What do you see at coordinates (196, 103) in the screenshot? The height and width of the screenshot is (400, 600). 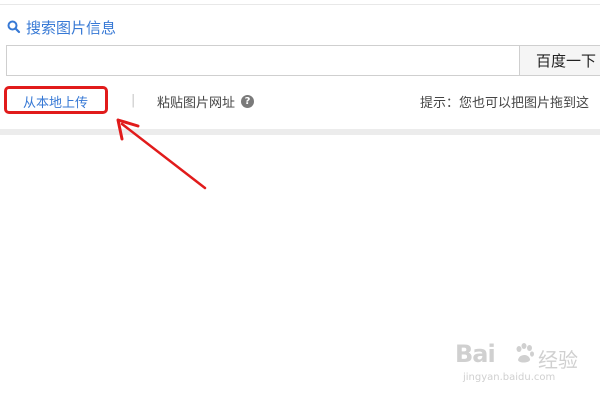 I see `paste-url-label: 粘贴图片网址` at bounding box center [196, 103].